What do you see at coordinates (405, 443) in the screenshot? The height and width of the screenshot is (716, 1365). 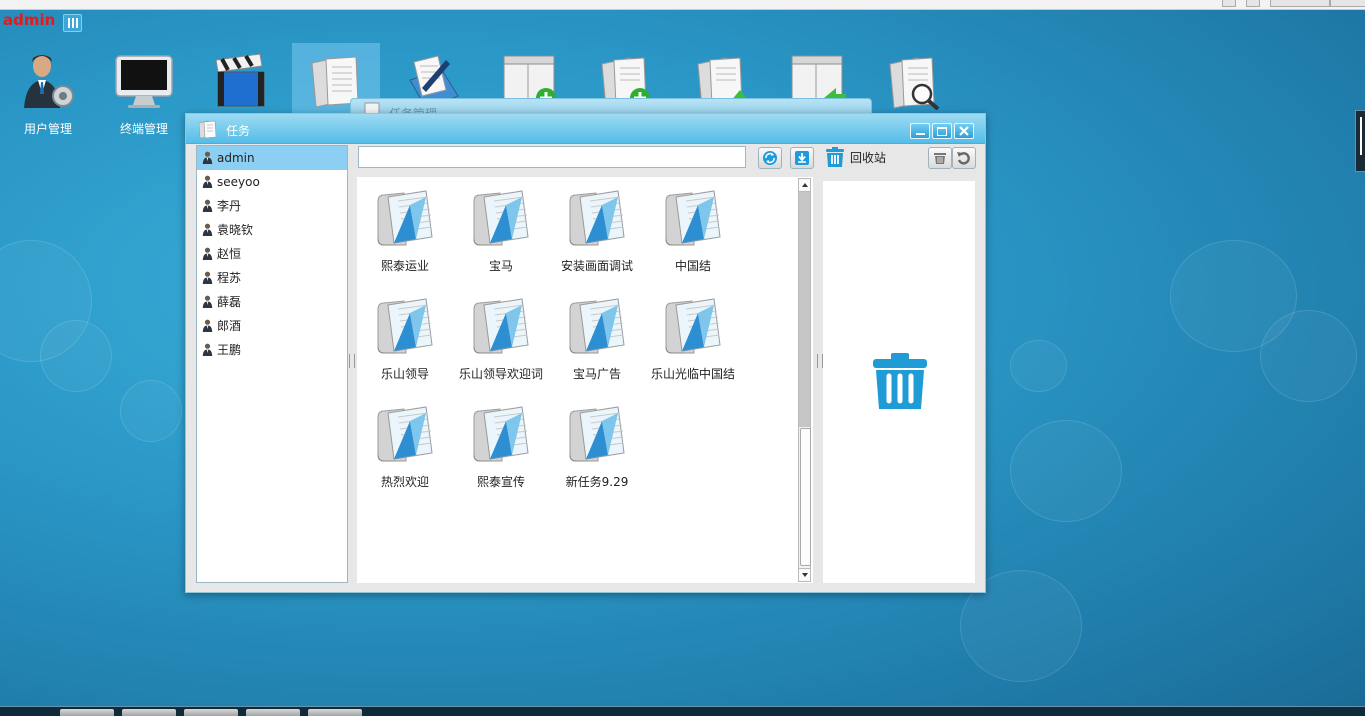 I see `task-item: 热烈欢迎` at bounding box center [405, 443].